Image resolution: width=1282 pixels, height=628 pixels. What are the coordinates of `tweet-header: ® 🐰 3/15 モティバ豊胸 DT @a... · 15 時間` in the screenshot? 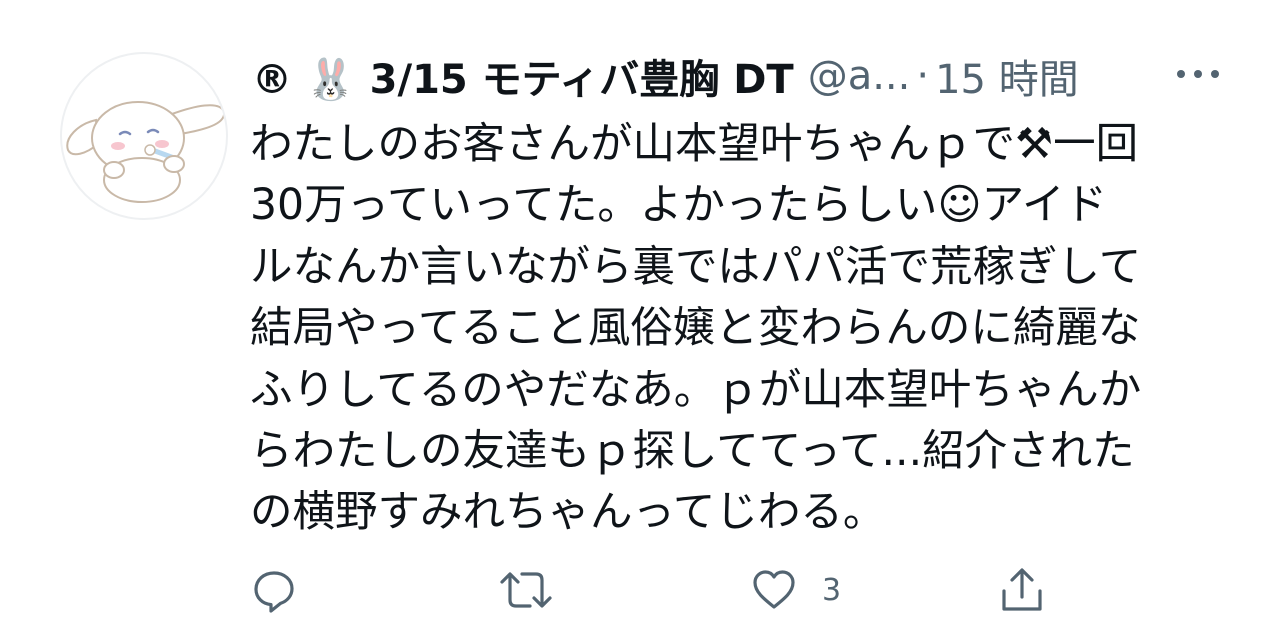 It's located at (665, 76).